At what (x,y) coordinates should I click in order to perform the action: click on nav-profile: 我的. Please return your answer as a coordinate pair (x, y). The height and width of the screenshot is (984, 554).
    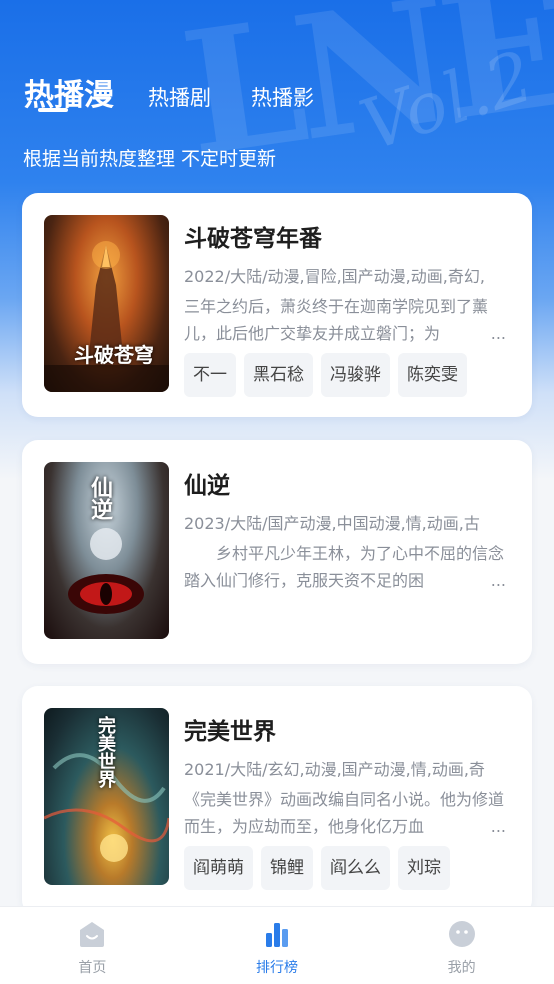
    Looking at the image, I should click on (461, 945).